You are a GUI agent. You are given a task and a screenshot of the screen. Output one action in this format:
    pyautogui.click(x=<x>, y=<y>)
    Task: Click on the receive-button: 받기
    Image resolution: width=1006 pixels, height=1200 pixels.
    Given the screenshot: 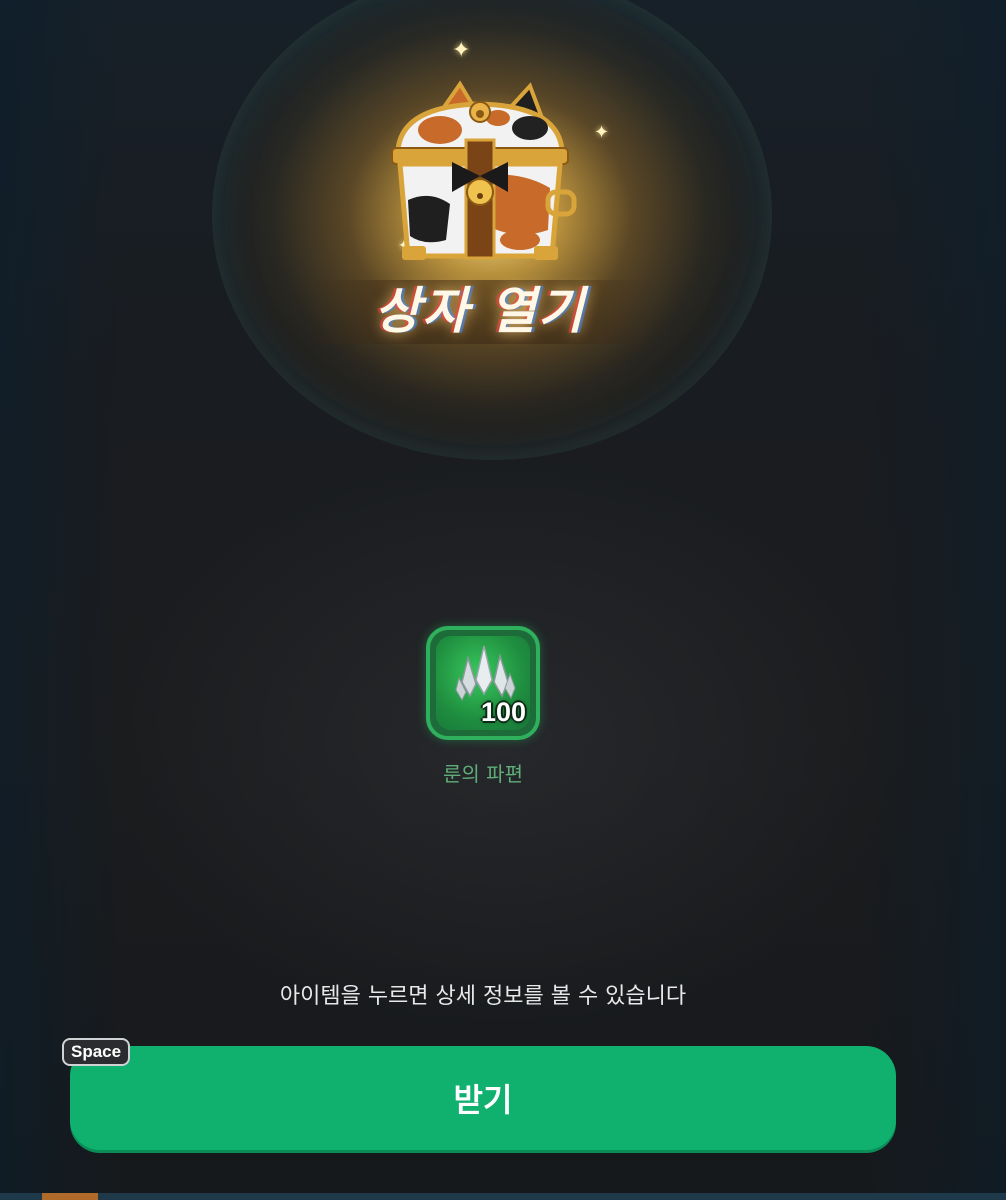 What is the action you would take?
    pyautogui.click(x=483, y=1098)
    